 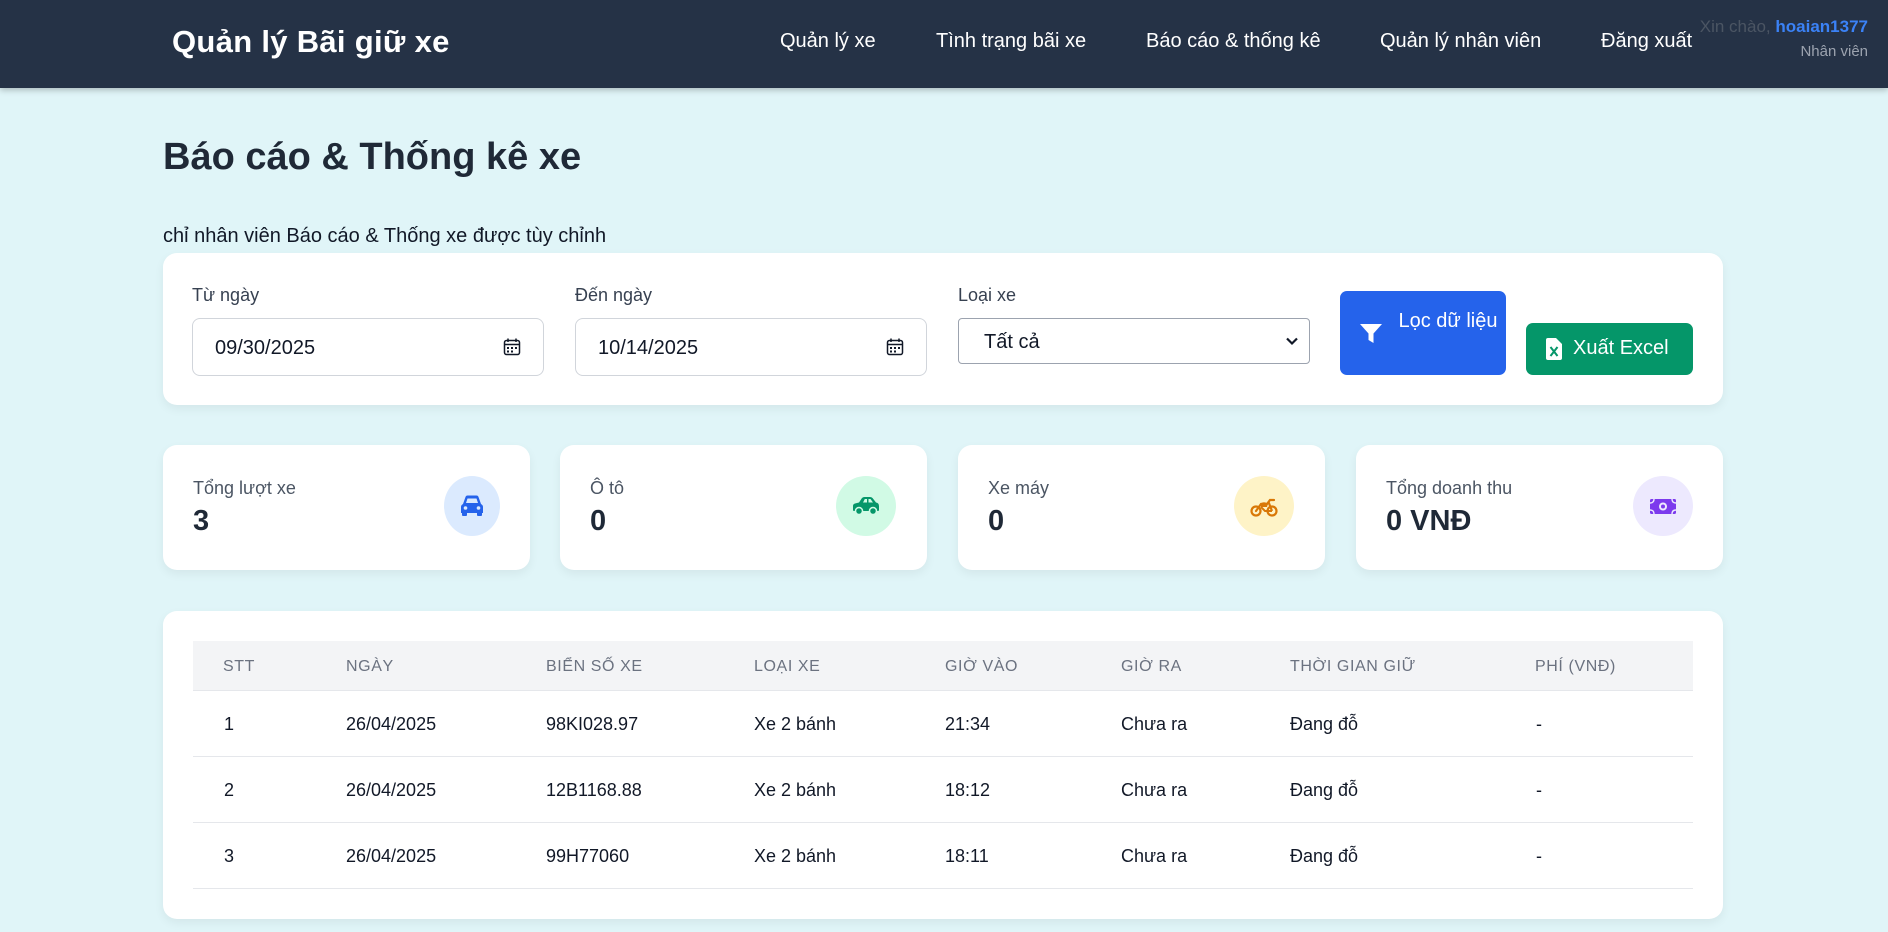 What do you see at coordinates (594, 667) in the screenshot?
I see `column-header-plate: BIỂN SỐ XE` at bounding box center [594, 667].